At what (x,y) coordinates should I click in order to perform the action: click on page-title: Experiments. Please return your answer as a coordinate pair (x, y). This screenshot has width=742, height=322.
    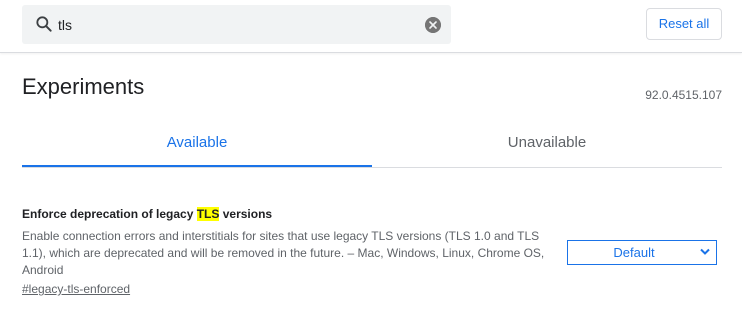
    Looking at the image, I should click on (83, 86).